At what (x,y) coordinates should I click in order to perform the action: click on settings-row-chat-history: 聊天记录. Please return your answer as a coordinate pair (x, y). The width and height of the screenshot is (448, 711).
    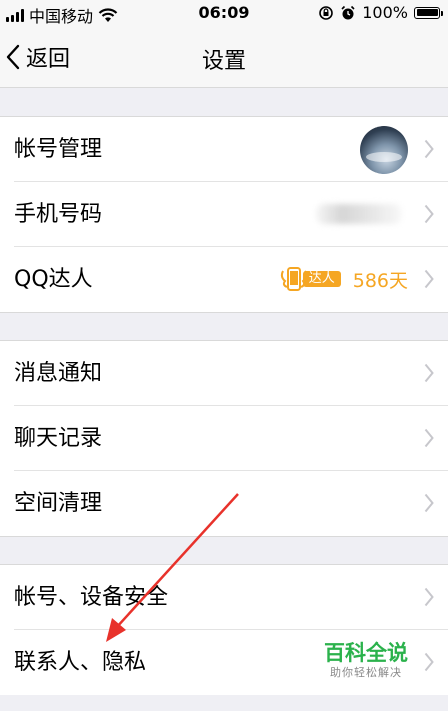
    Looking at the image, I should click on (224, 438).